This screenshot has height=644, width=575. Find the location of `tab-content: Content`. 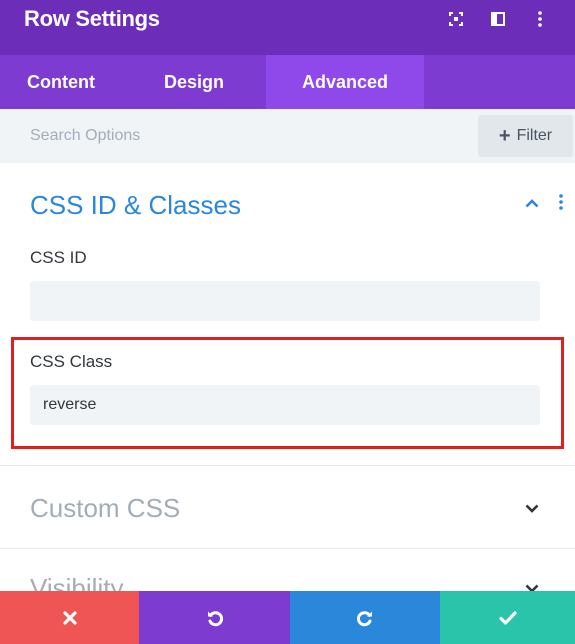

tab-content: Content is located at coordinates (61, 82).